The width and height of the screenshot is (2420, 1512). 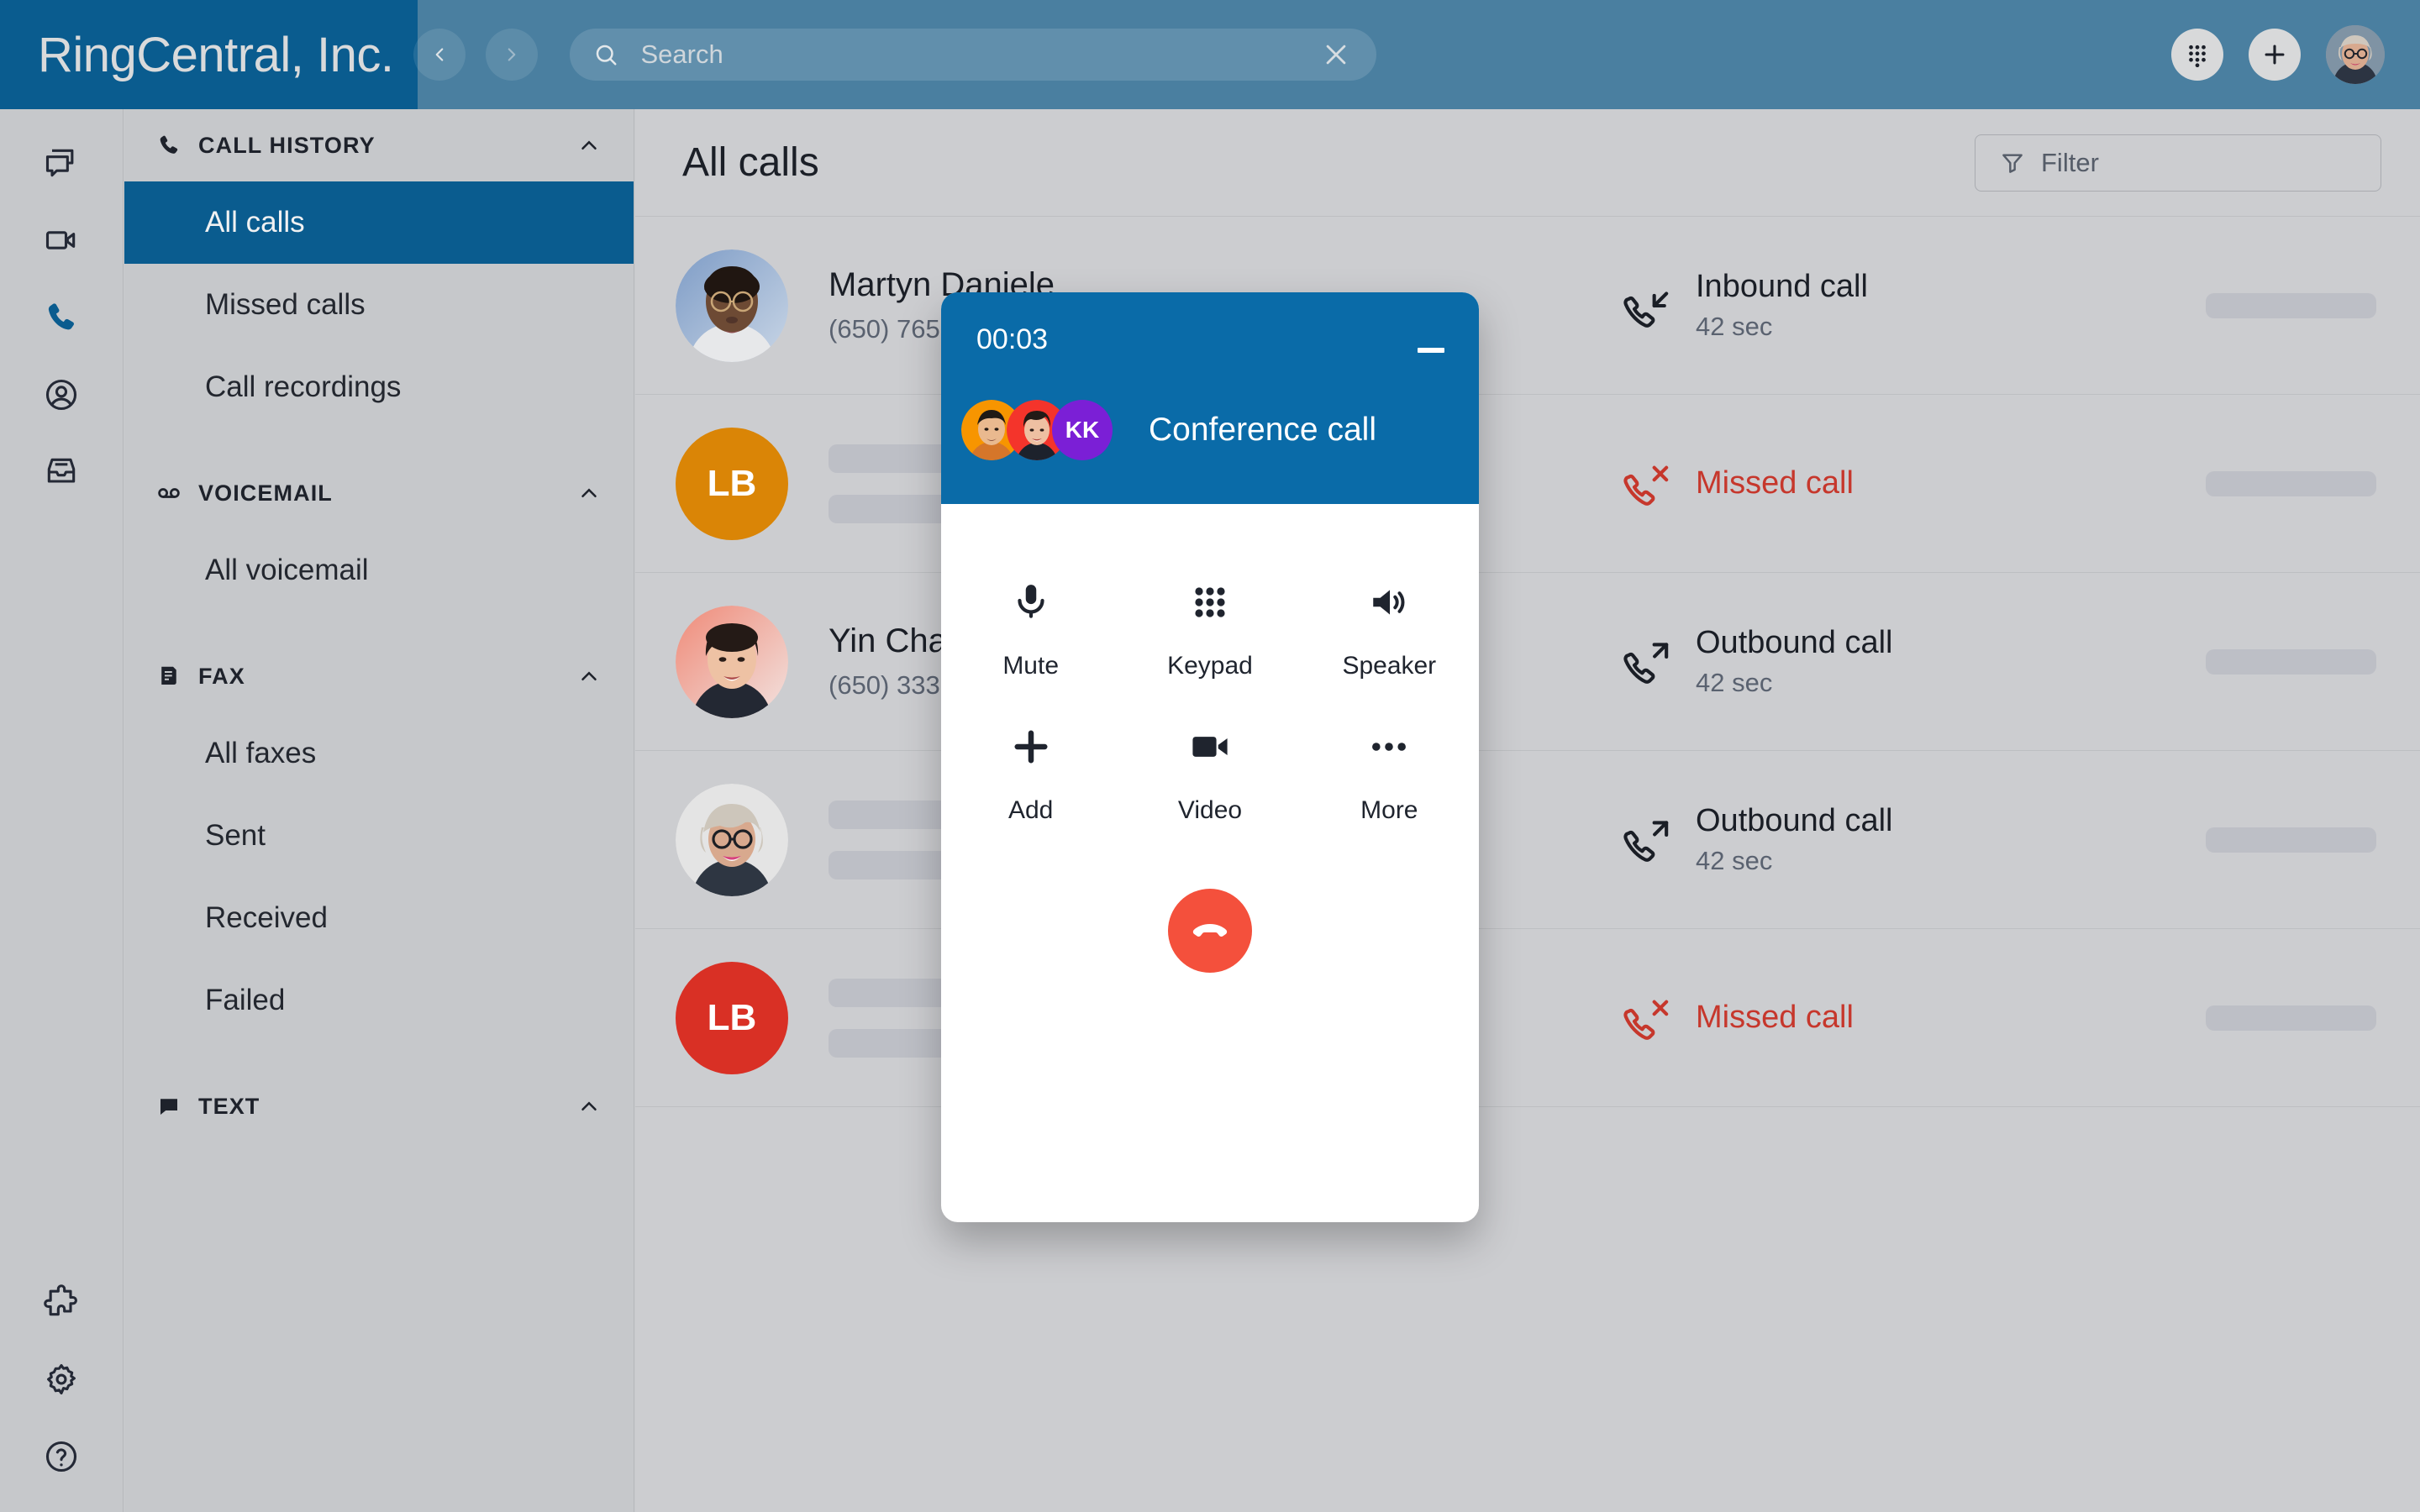 I want to click on sidebar-item-sent: Sent, so click(x=379, y=836).